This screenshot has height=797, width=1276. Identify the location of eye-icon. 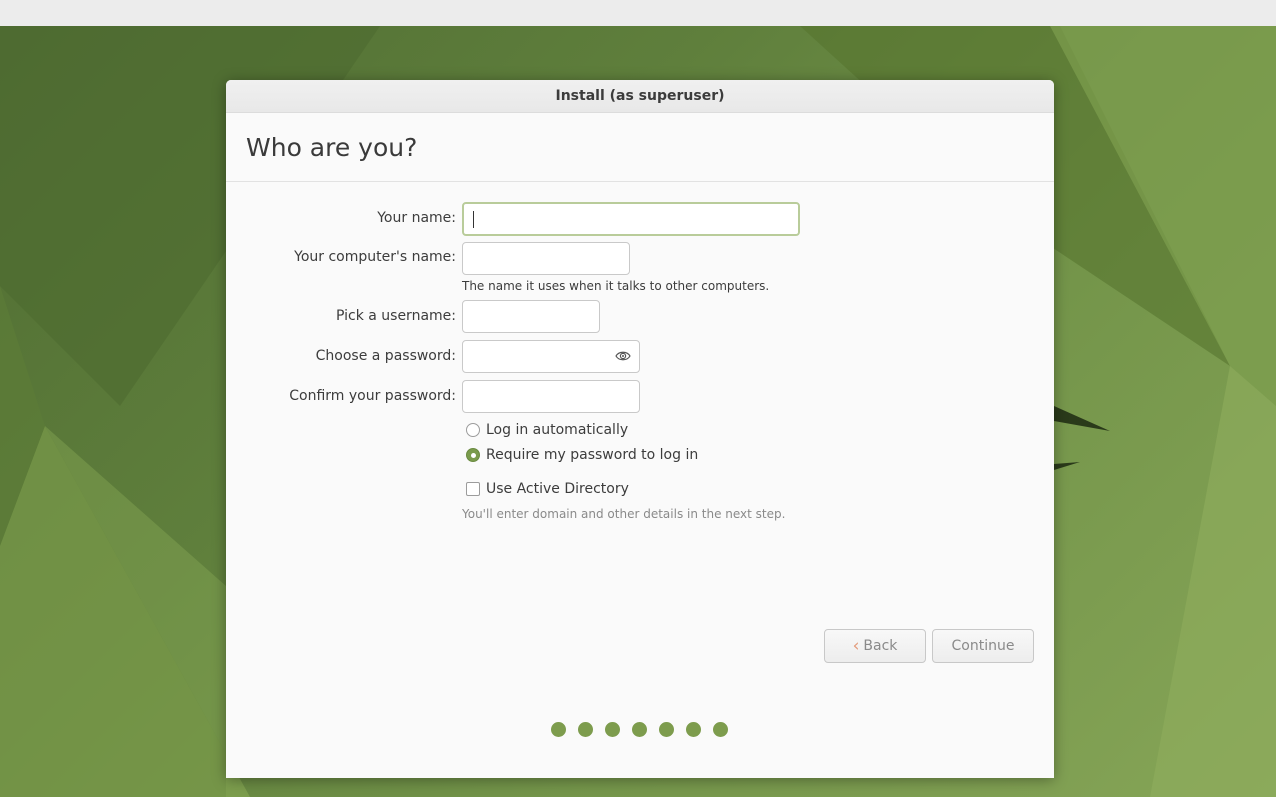
(623, 356).